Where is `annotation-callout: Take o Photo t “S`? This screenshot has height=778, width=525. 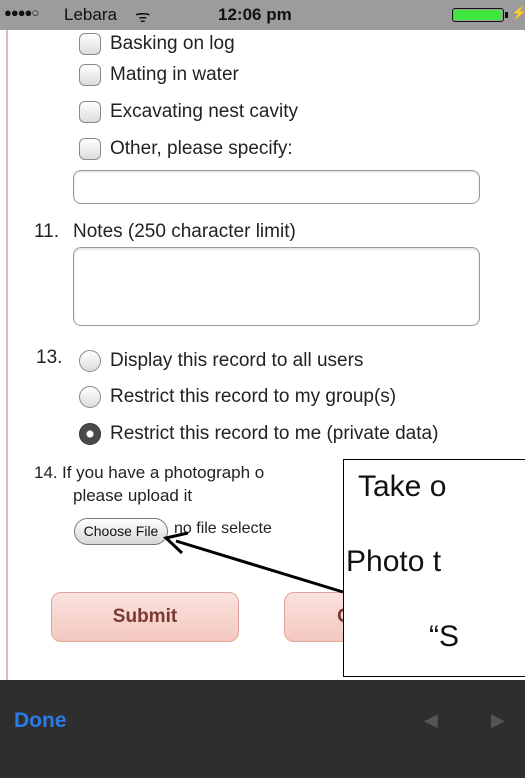 annotation-callout: Take o Photo t “S is located at coordinates (434, 568).